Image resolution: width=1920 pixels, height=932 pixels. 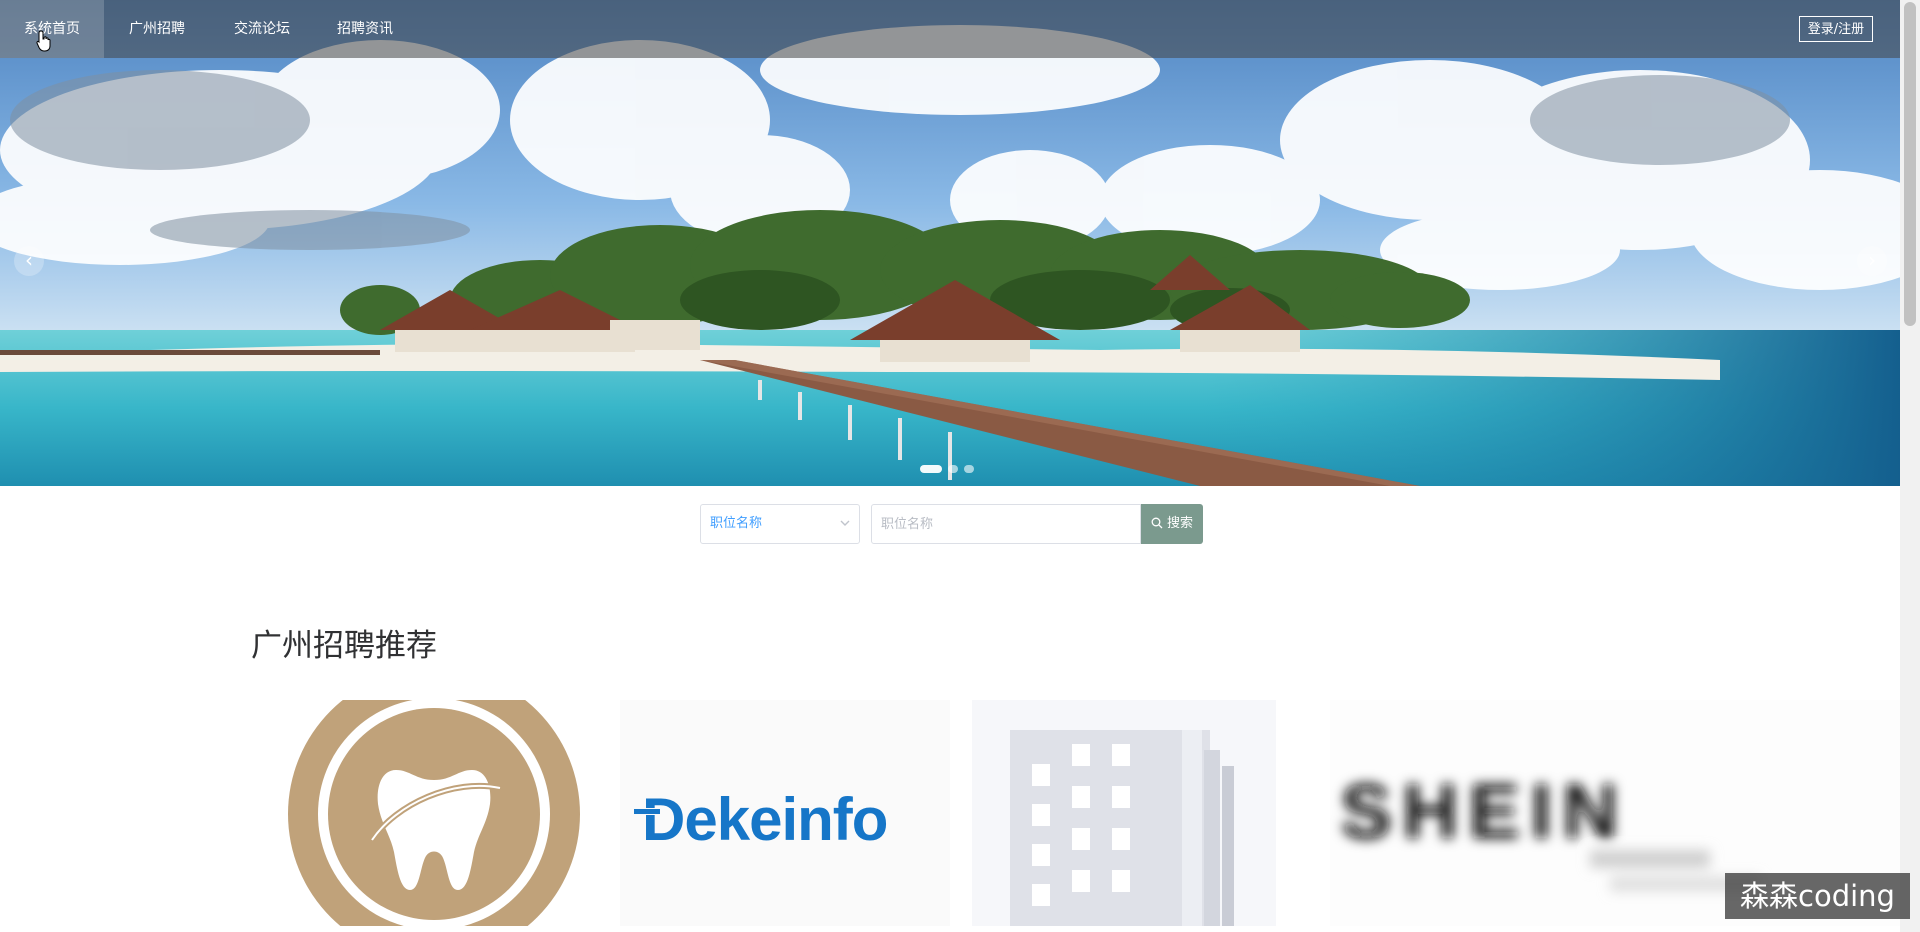 What do you see at coordinates (52, 29) in the screenshot?
I see `nav-item-home: 系统首页` at bounding box center [52, 29].